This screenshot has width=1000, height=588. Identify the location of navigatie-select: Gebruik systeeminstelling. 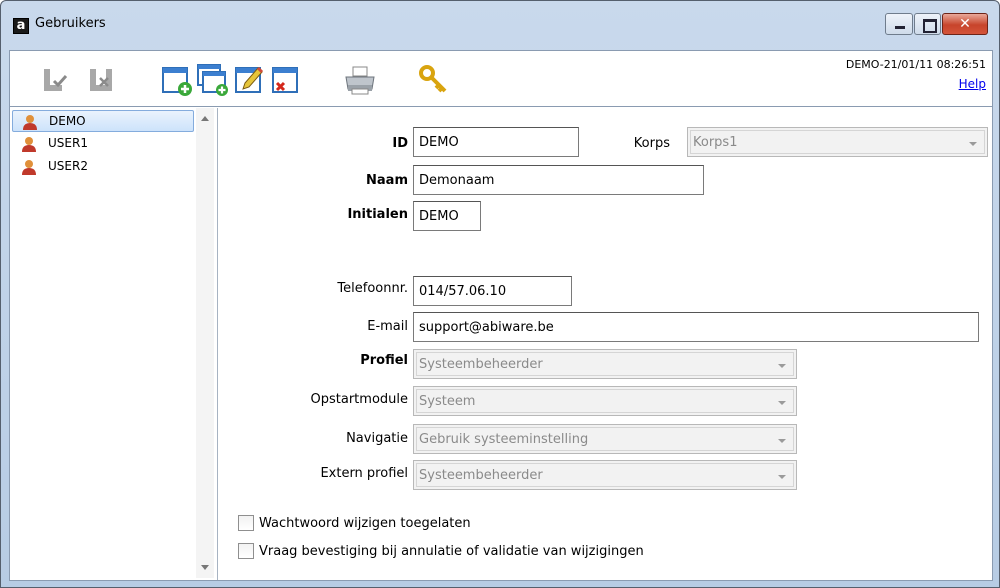
(605, 439).